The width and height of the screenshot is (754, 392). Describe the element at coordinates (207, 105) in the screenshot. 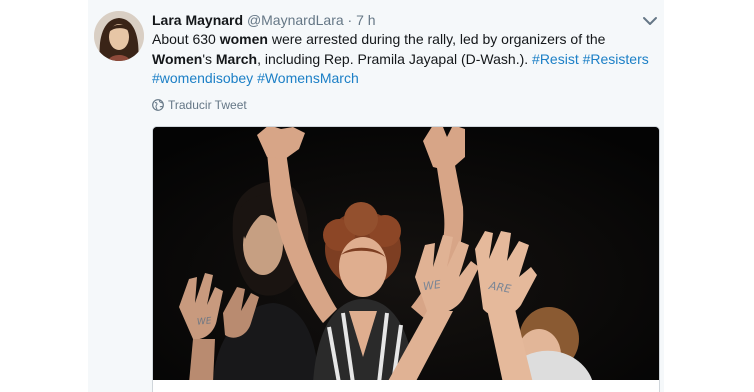

I see `translate-label: Traducir Tweet` at that location.